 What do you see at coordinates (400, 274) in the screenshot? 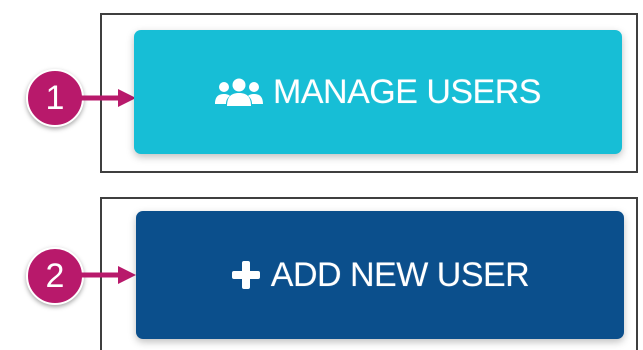
I see `add-new-user-label: ADD NEW USER` at bounding box center [400, 274].